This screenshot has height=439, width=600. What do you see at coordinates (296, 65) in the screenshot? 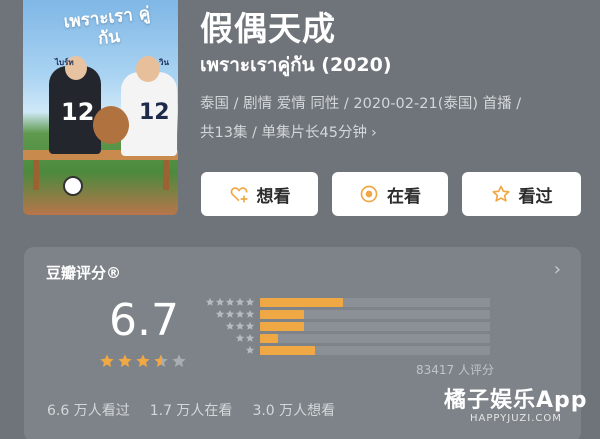
I see `original-title: เพราะเราคู่กัน (2020)` at bounding box center [296, 65].